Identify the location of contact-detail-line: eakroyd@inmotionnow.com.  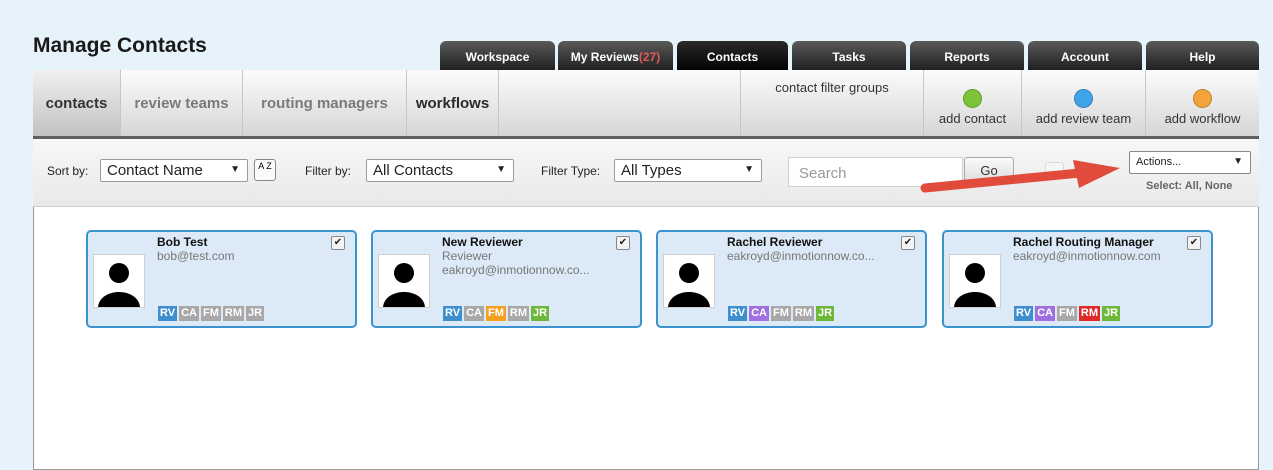
(1087, 256).